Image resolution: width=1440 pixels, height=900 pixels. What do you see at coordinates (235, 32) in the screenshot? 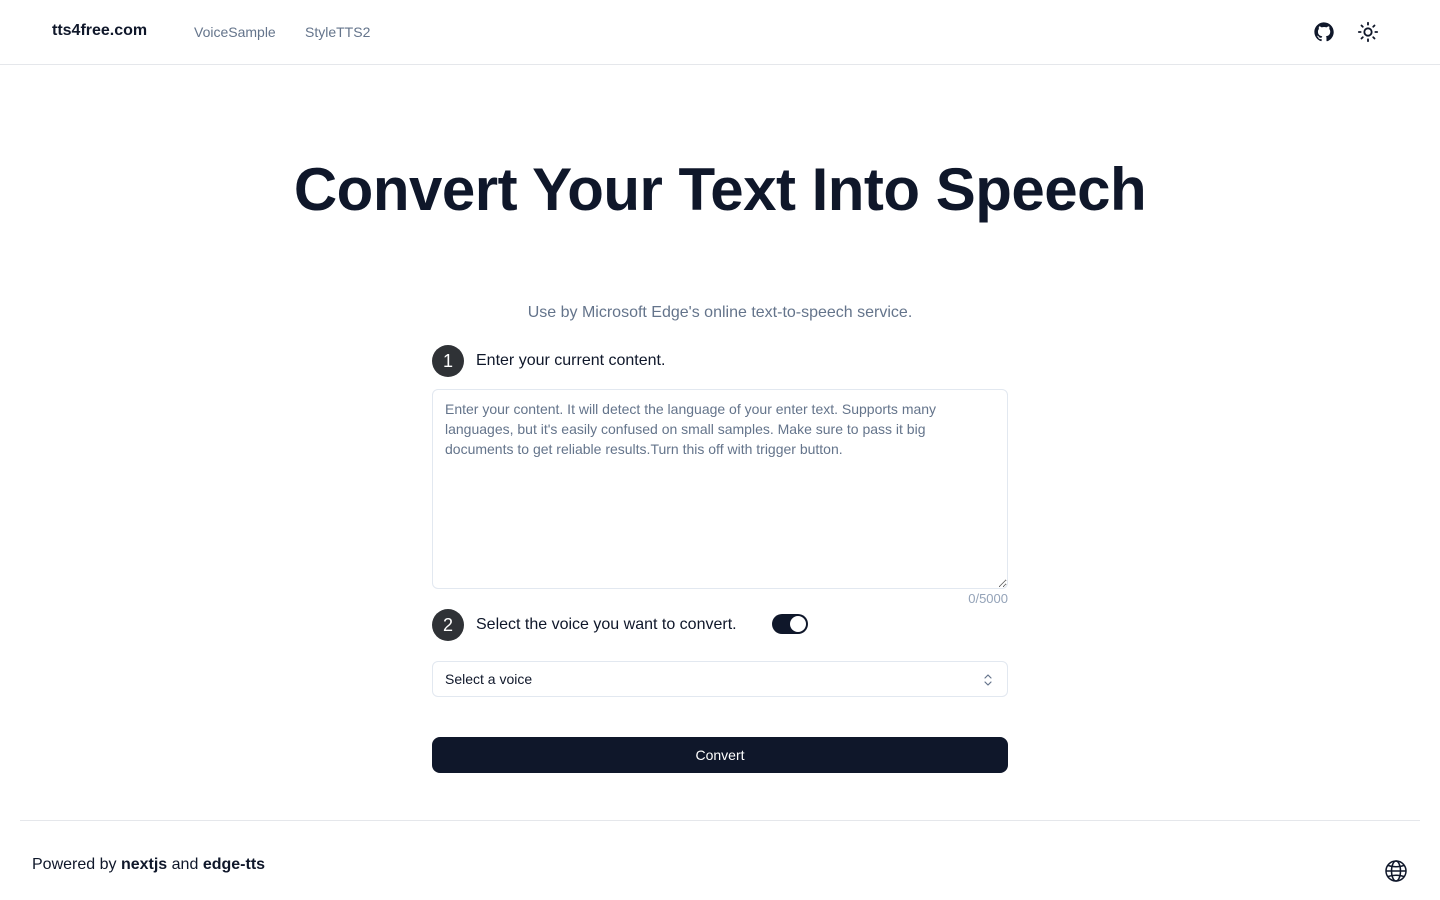
I see `nav-link-voicesample: VoiceSample` at bounding box center [235, 32].